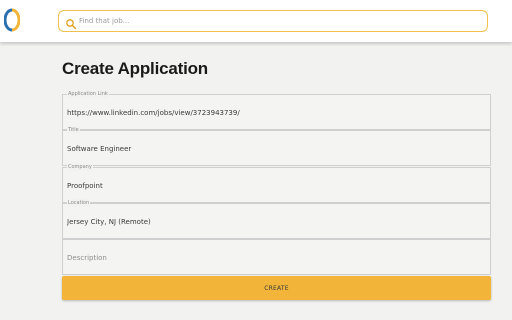  What do you see at coordinates (80, 167) in the screenshot?
I see `company-label: Company` at bounding box center [80, 167].